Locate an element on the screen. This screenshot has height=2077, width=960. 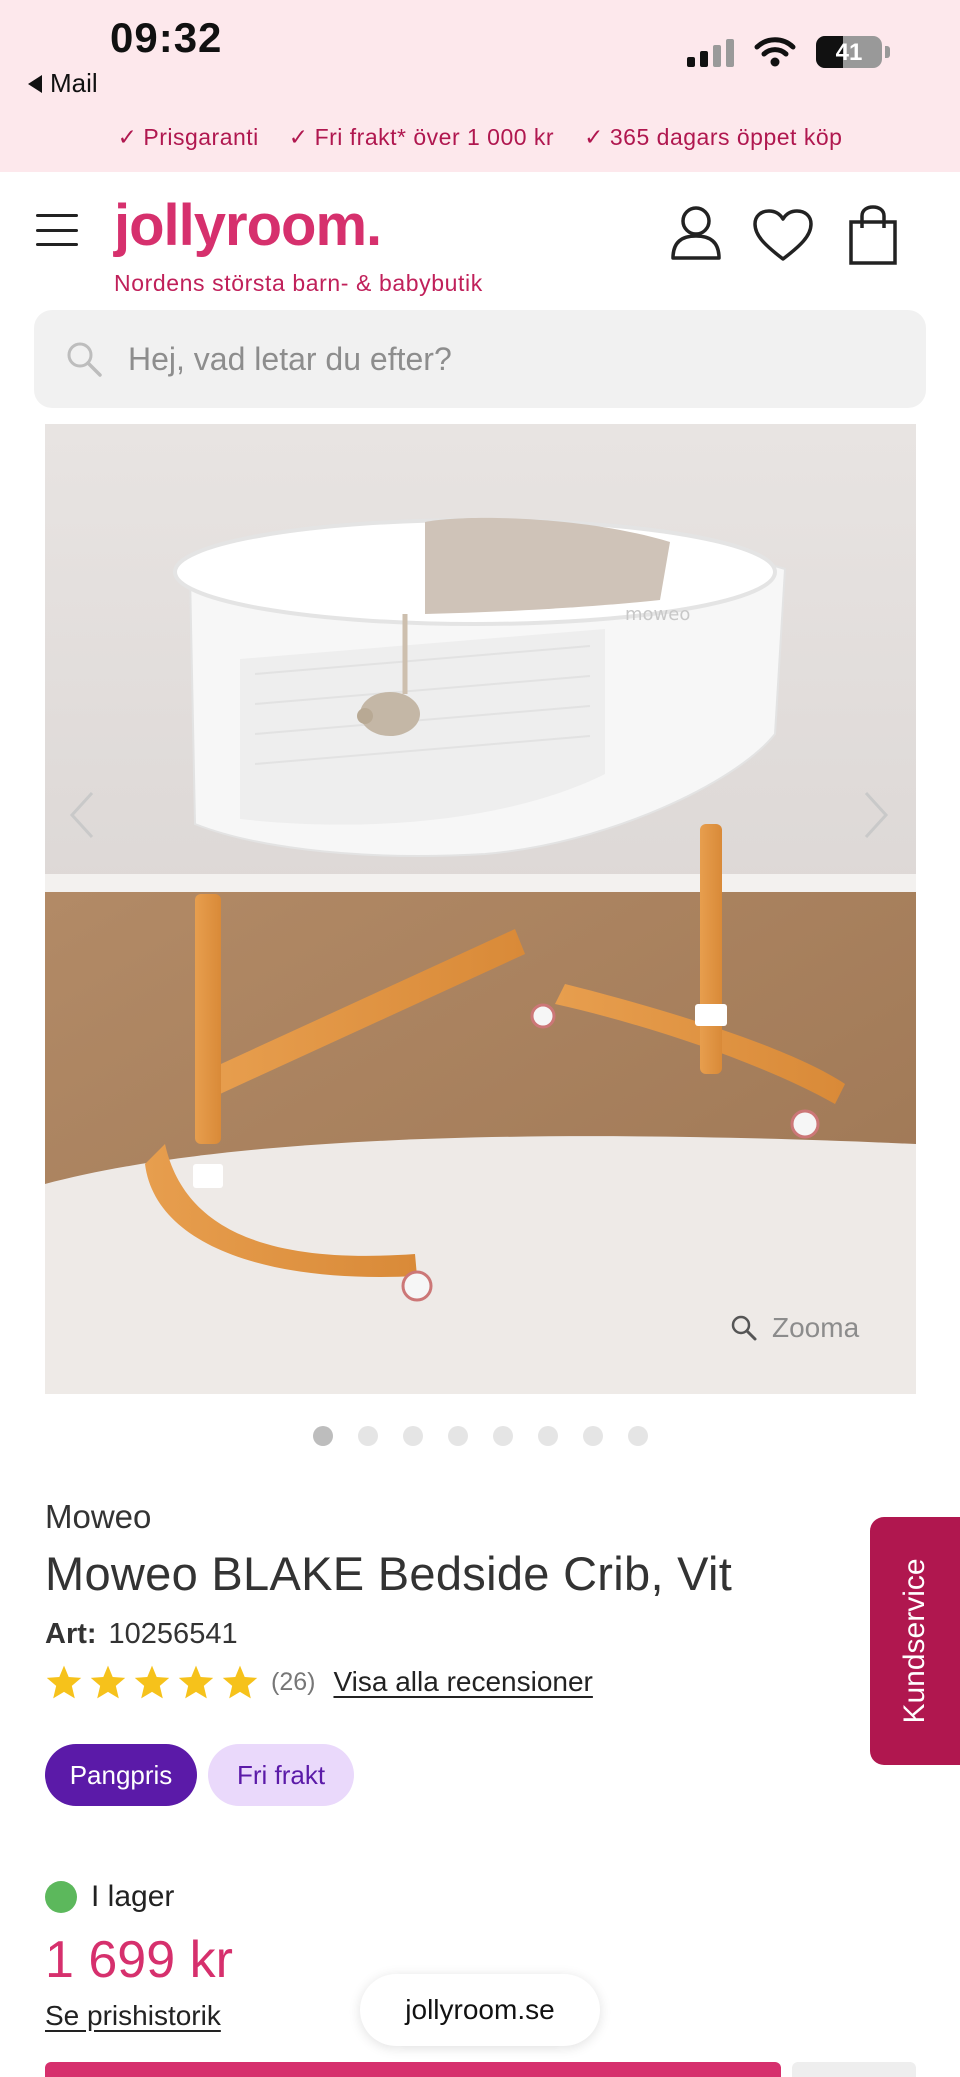
kundservice-tab: Kundservice is located at coordinates (915, 1641).